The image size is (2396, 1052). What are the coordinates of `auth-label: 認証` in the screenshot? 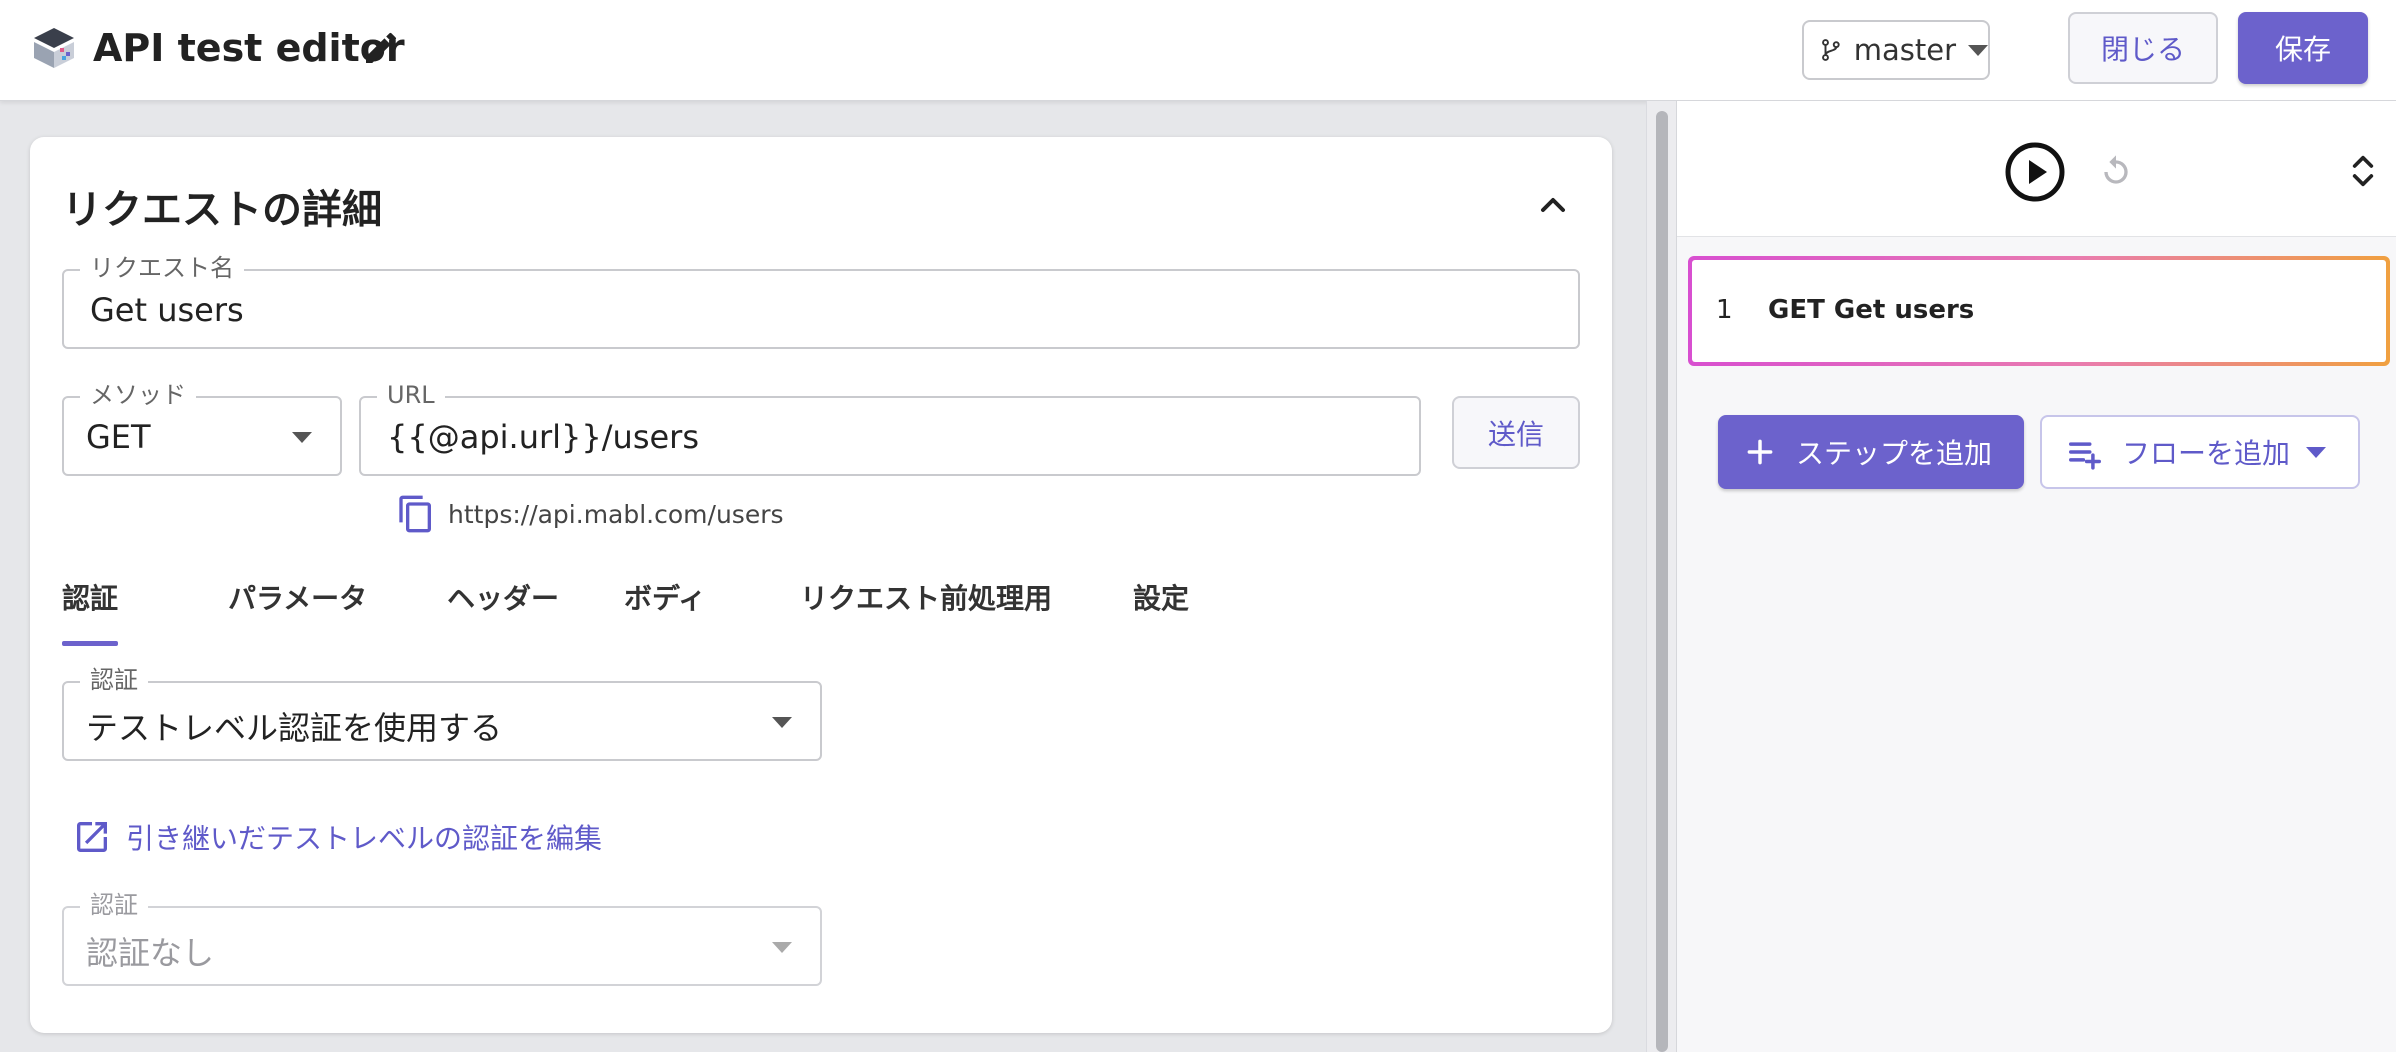 It's located at (114, 680).